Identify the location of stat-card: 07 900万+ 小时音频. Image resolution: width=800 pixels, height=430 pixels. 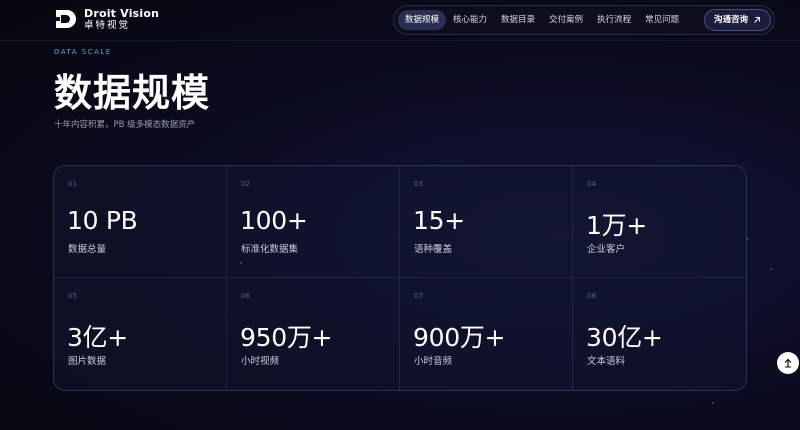
(486, 334).